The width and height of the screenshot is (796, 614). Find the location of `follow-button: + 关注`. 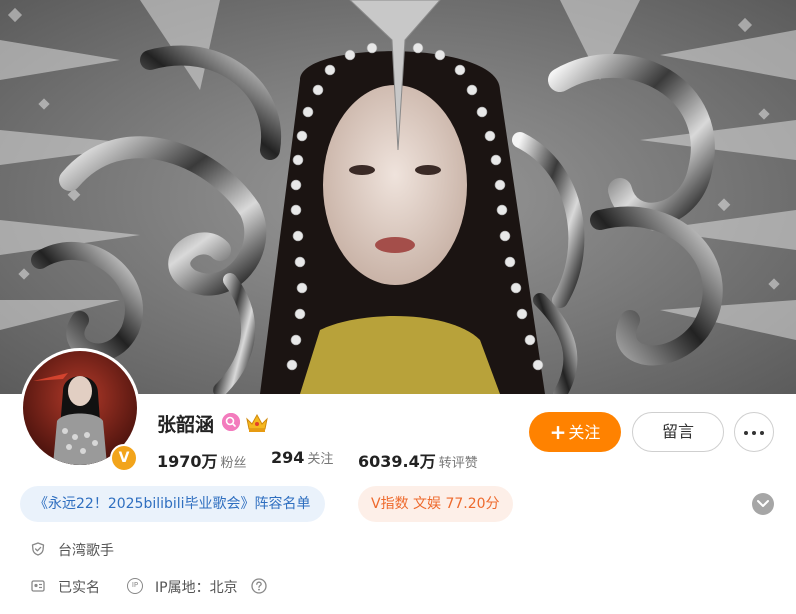

follow-button: + 关注 is located at coordinates (575, 432).